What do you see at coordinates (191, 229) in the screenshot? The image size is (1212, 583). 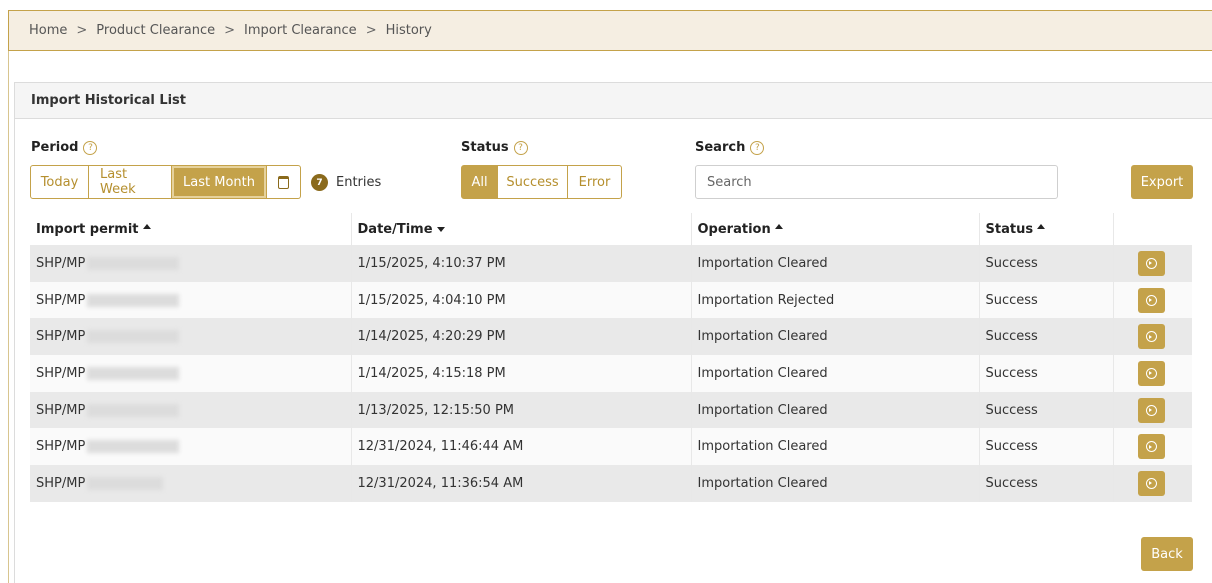 I see `column-header-import-permit: Import permit` at bounding box center [191, 229].